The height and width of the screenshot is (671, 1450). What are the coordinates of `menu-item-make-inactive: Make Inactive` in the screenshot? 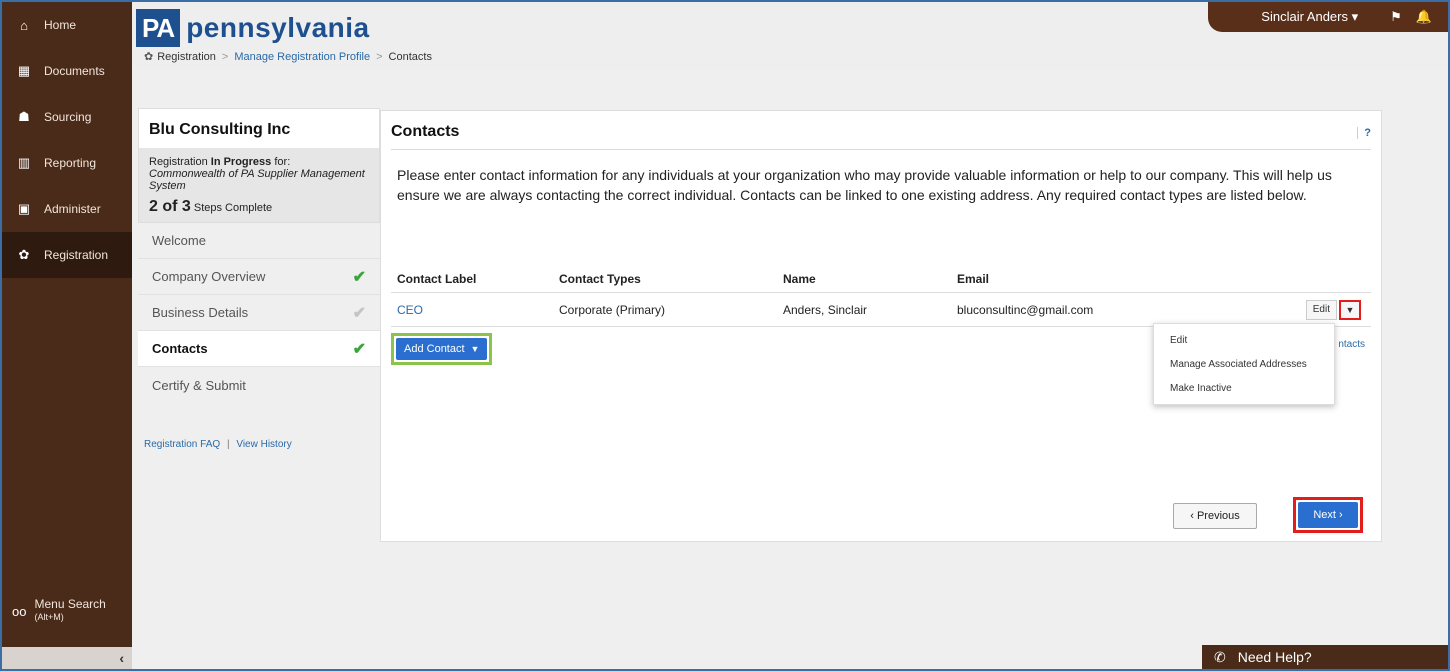 It's located at (1244, 388).